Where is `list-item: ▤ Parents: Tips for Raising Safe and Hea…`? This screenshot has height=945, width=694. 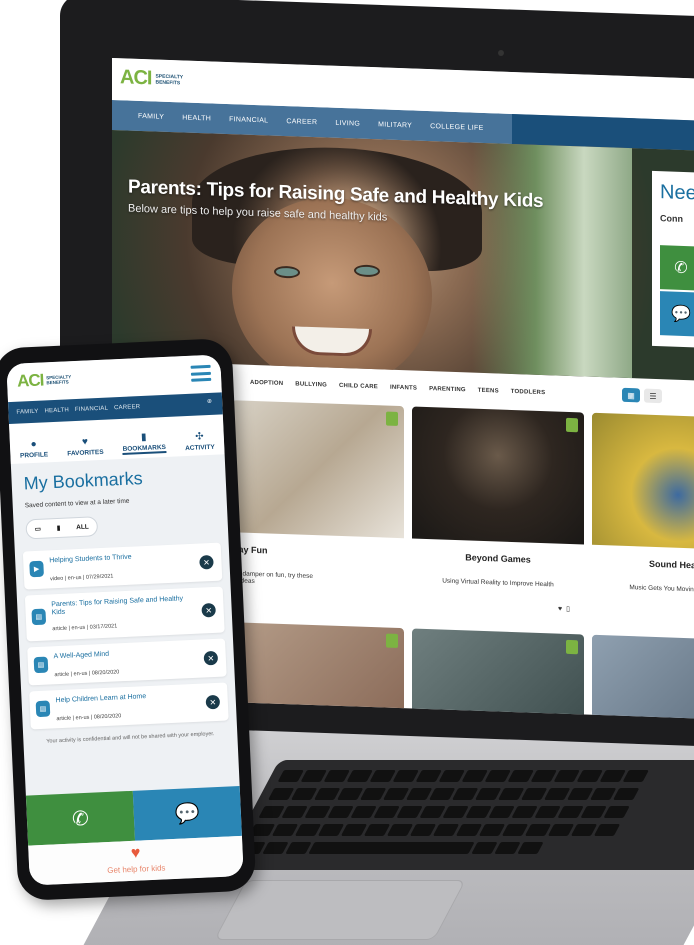 list-item: ▤ Parents: Tips for Raising Safe and Hea… is located at coordinates (124, 614).